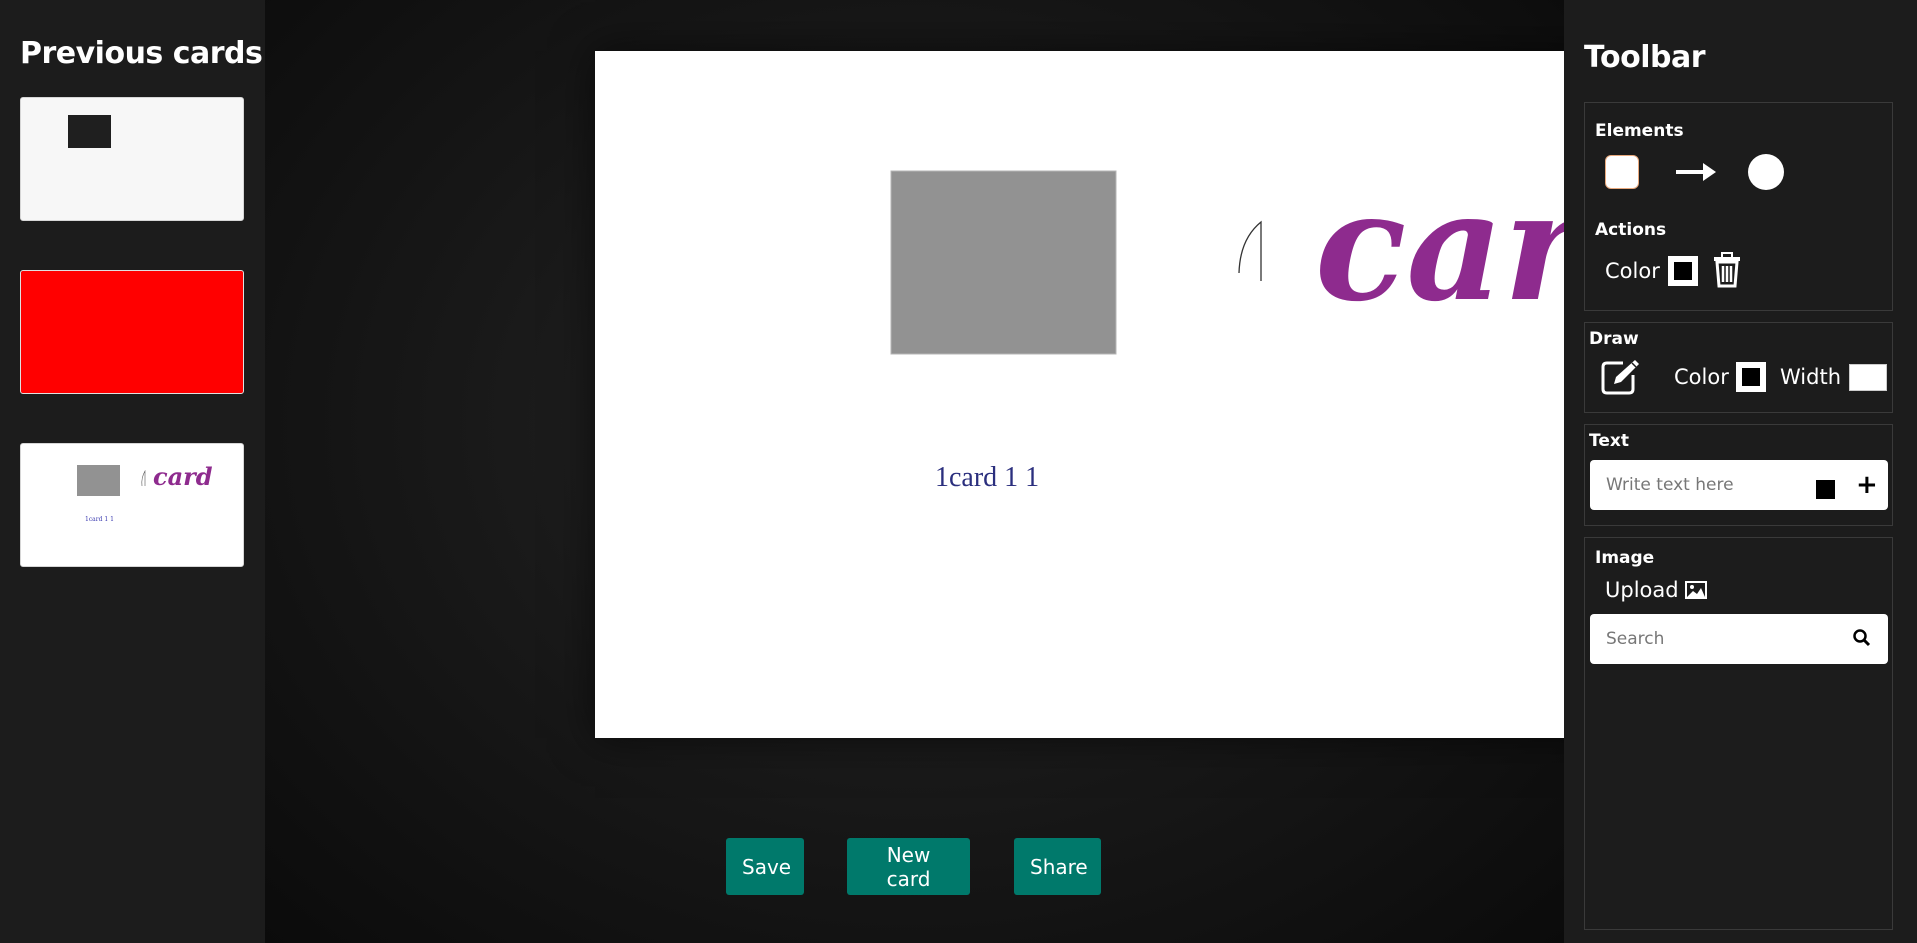 This screenshot has height=943, width=1917. What do you see at coordinates (1625, 558) in the screenshot?
I see `image-heading: Image` at bounding box center [1625, 558].